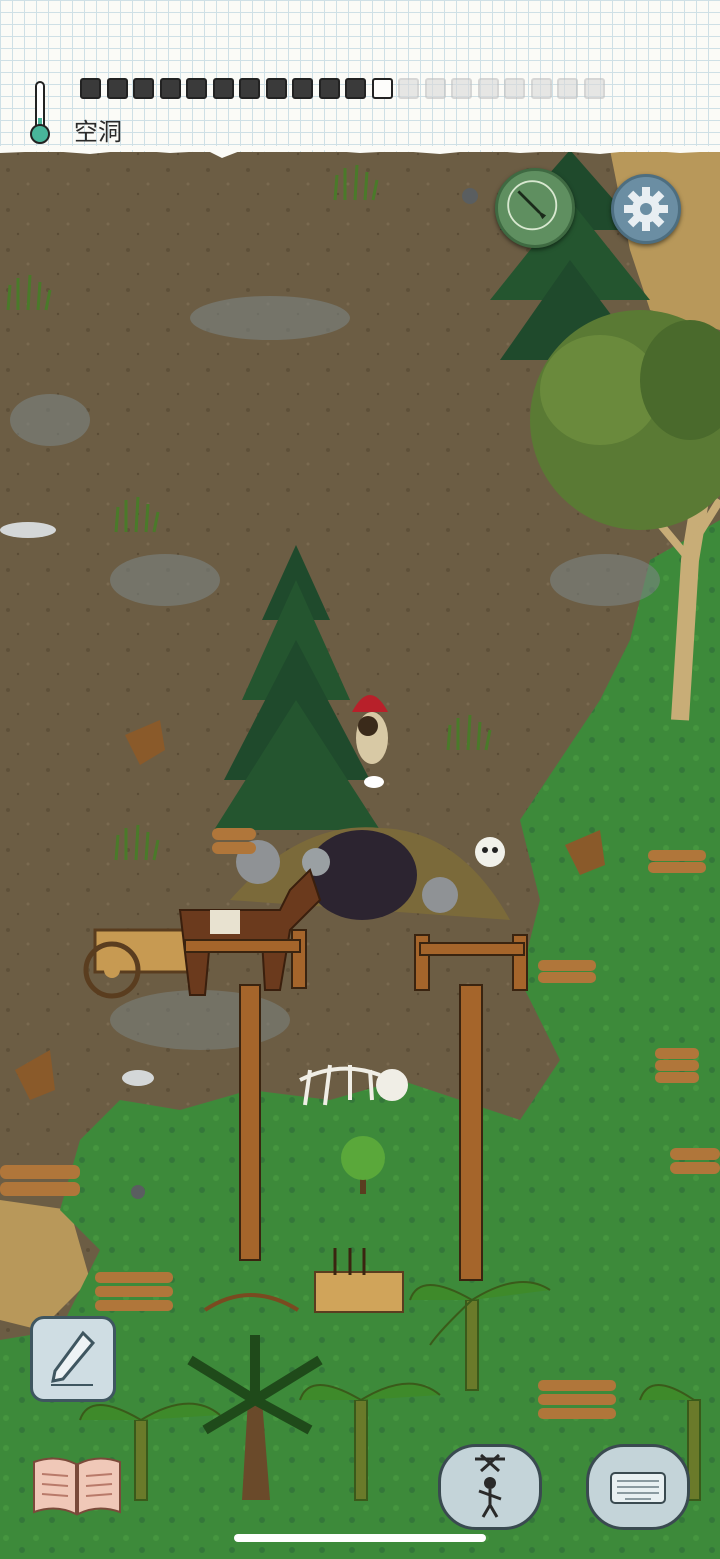  I want to click on compass-button, so click(535, 208).